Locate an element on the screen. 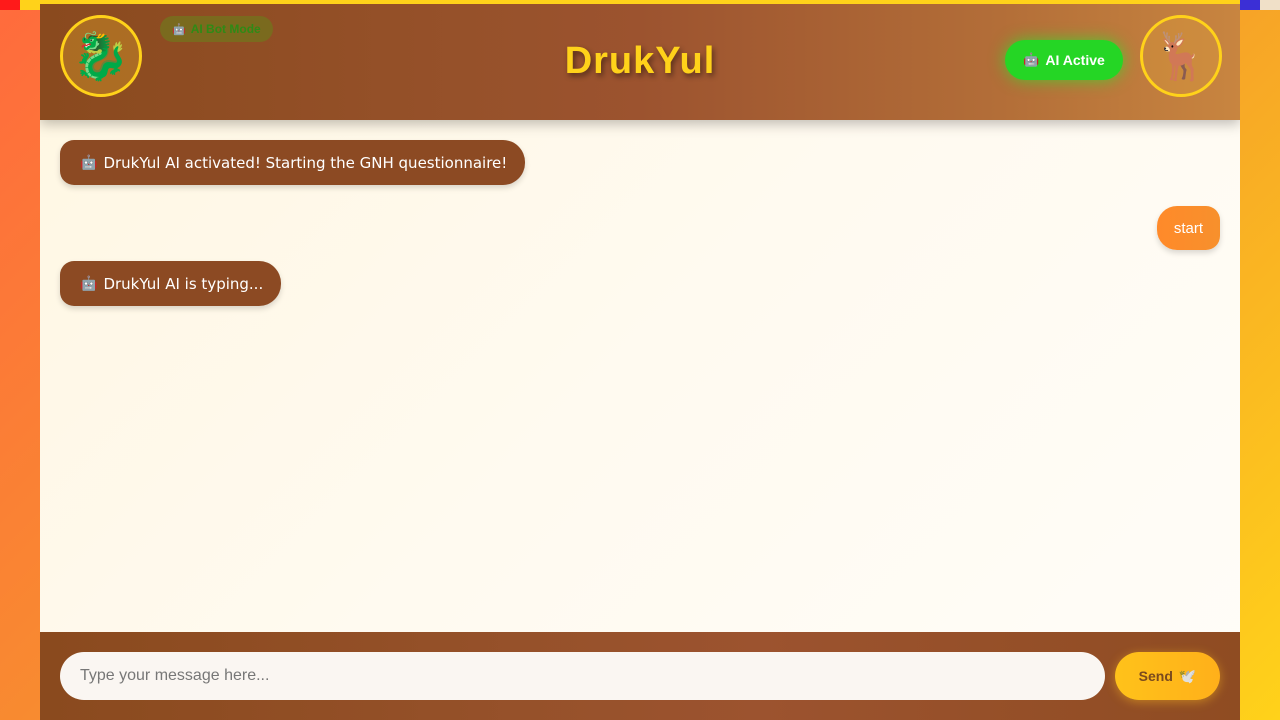 The width and height of the screenshot is (1280, 720). ai-status-label: AI Active is located at coordinates (1075, 60).